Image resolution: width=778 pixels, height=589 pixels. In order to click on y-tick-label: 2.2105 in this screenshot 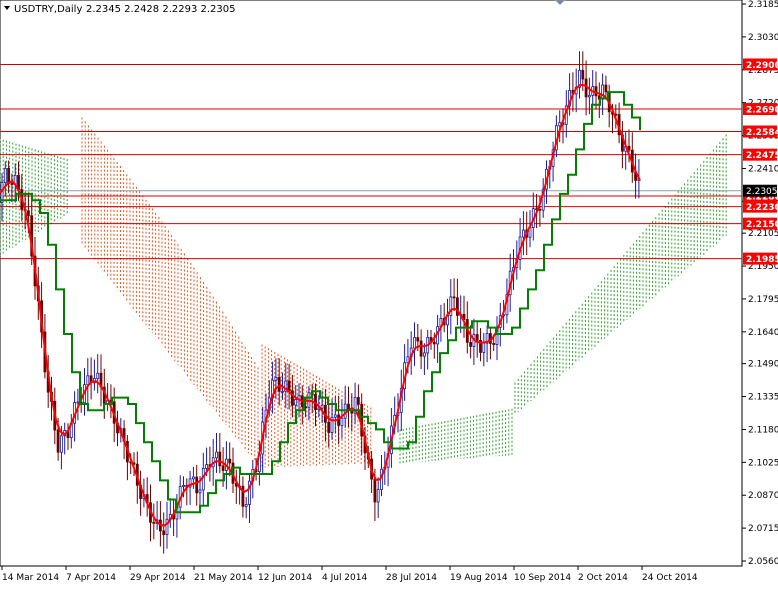, I will do `click(763, 234)`.